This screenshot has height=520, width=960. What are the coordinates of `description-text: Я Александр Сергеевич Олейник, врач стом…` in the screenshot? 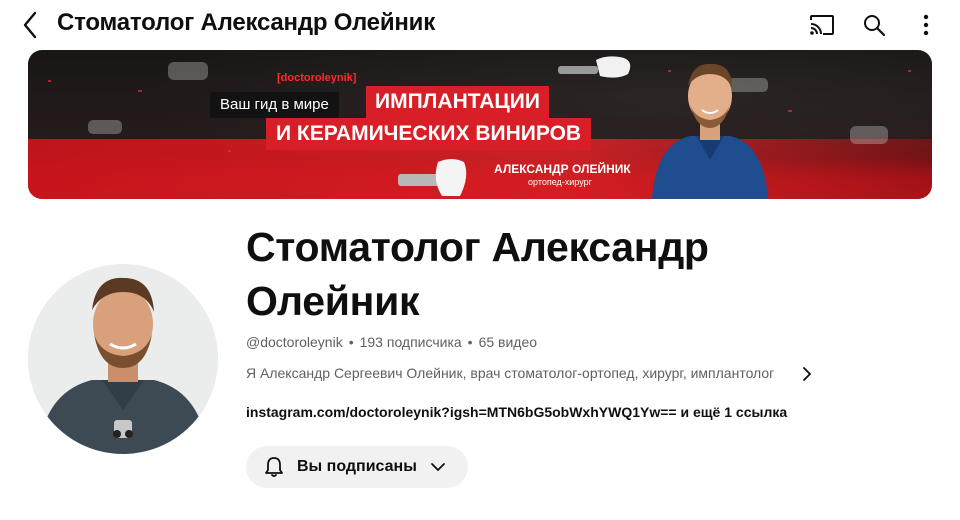 It's located at (510, 373).